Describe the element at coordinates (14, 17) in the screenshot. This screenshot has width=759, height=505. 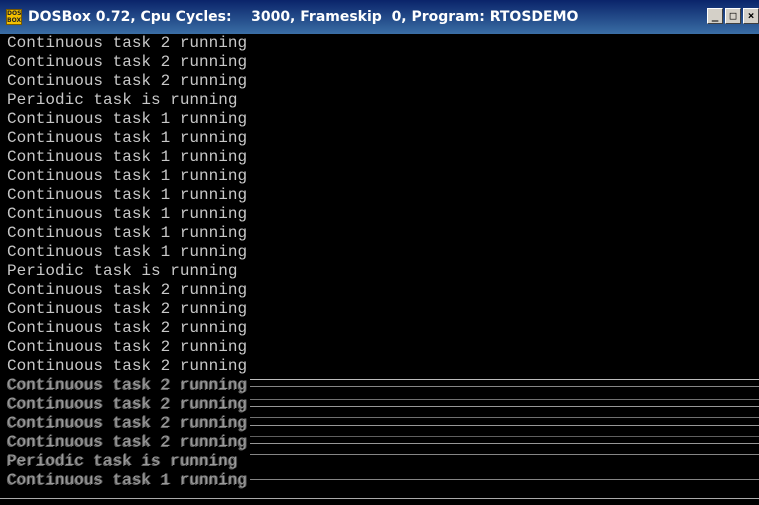
I see `dosbox-icon: DOS BOX` at that location.